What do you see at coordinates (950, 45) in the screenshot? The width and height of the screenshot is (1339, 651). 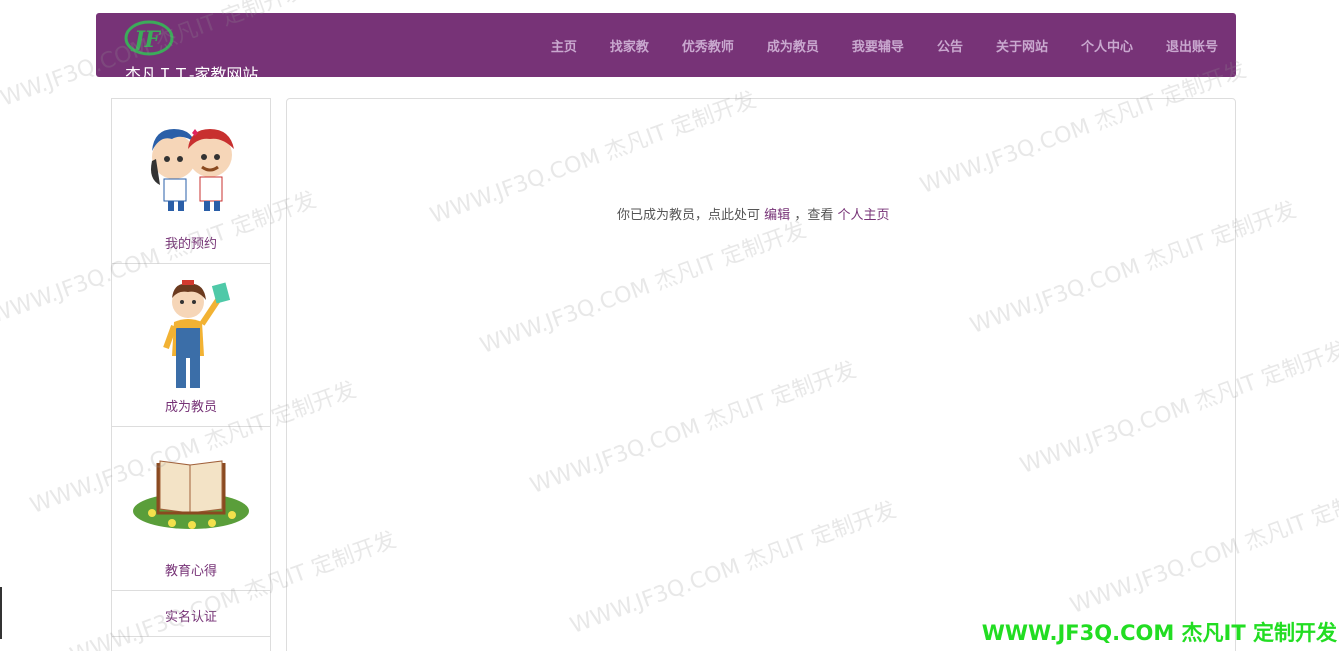 I see `nav-announcements: 公告` at bounding box center [950, 45].